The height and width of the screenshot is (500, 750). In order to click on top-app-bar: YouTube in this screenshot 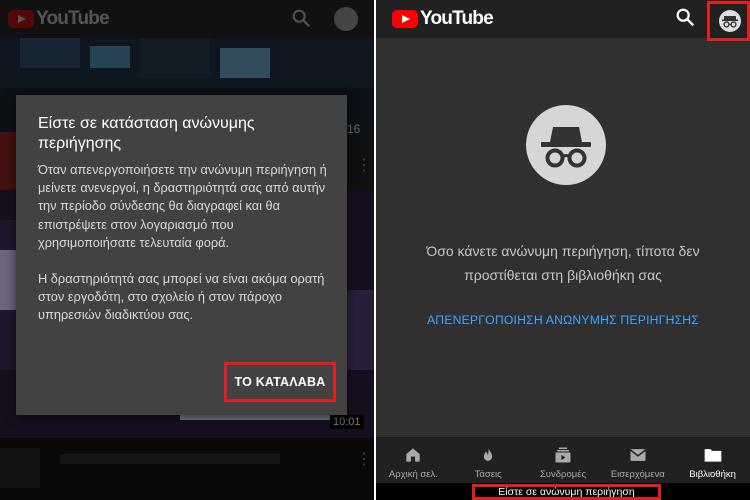, I will do `click(563, 20)`.